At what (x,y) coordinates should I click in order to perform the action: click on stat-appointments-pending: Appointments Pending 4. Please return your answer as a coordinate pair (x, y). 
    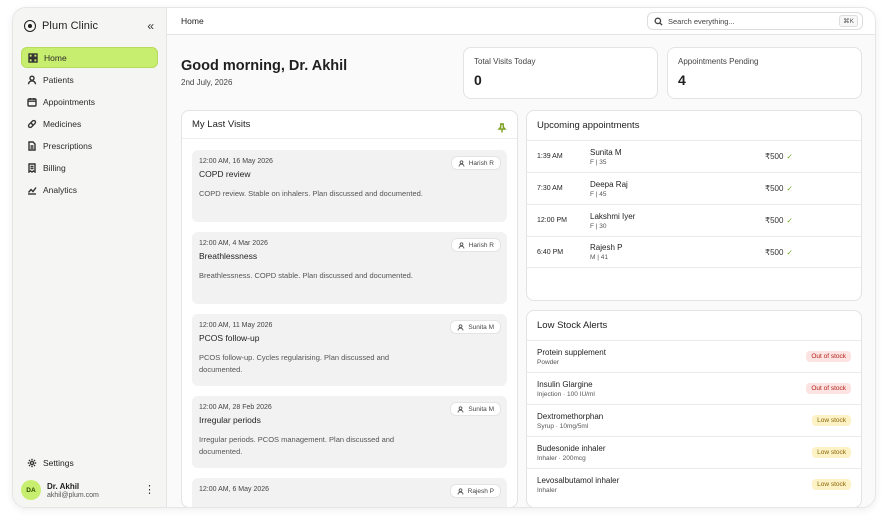
    Looking at the image, I should click on (764, 73).